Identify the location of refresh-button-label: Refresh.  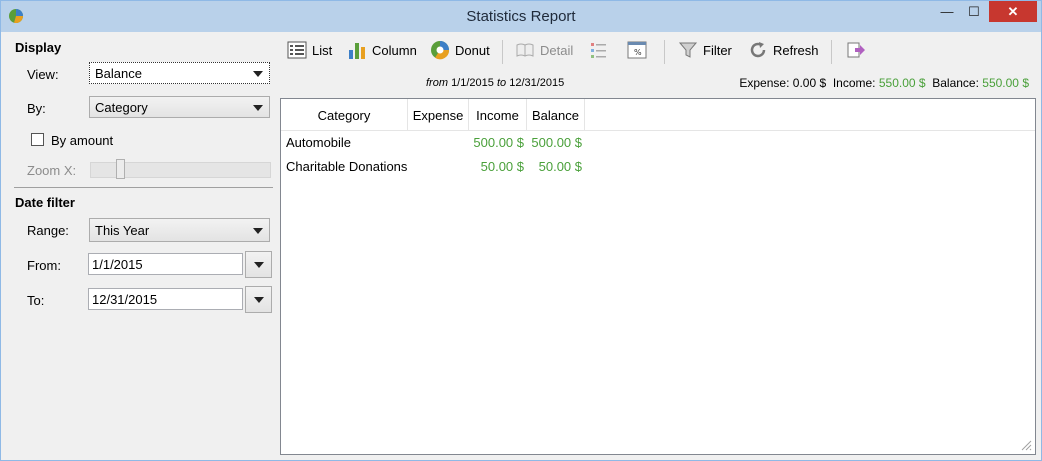
(796, 50).